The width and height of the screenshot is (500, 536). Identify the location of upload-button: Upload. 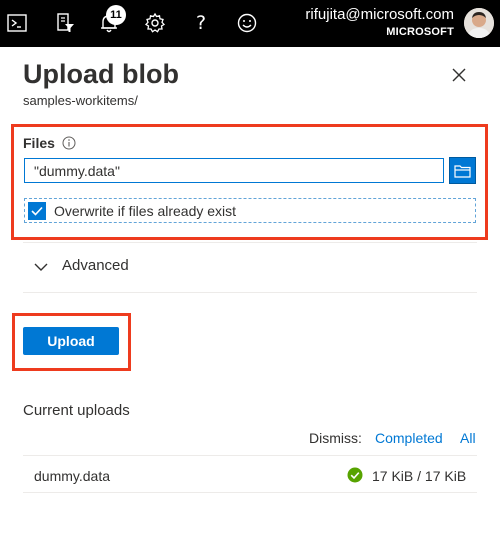
(71, 341).